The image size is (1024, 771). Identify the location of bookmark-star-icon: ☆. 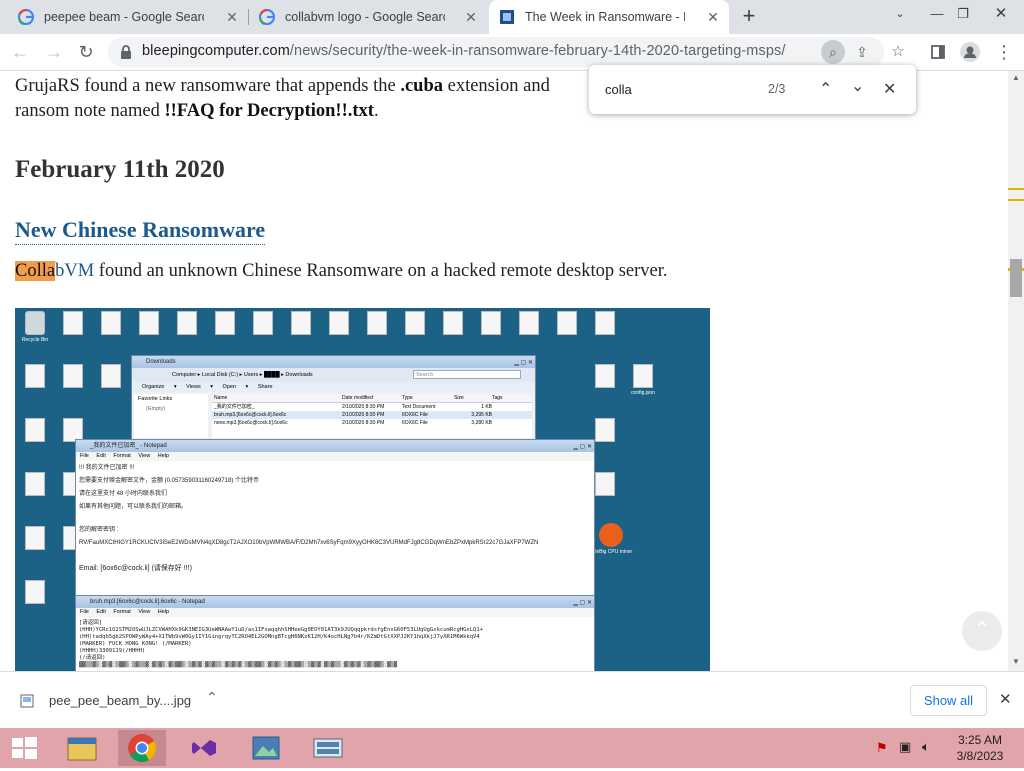
(898, 52).